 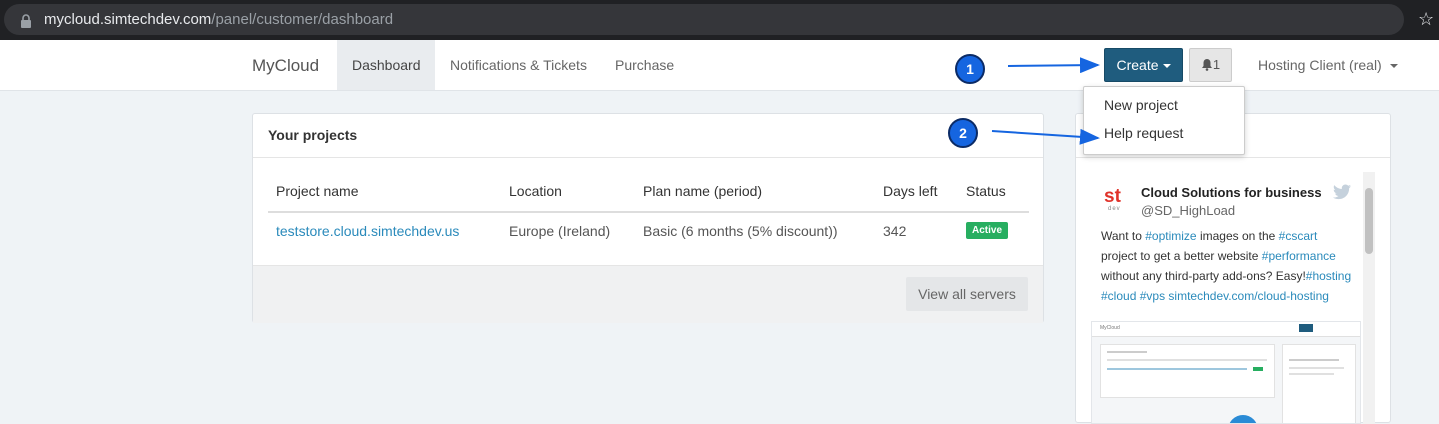 What do you see at coordinates (302, 19) in the screenshot?
I see `url-path: /panel/customer/dashboard` at bounding box center [302, 19].